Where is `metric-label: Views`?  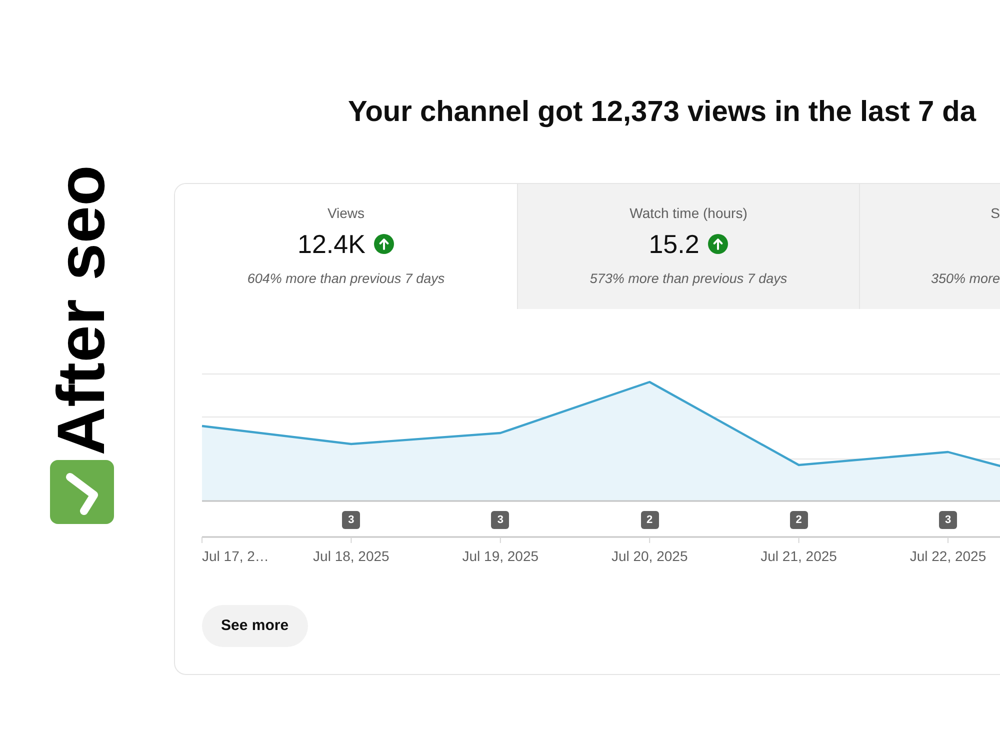 metric-label: Views is located at coordinates (346, 213).